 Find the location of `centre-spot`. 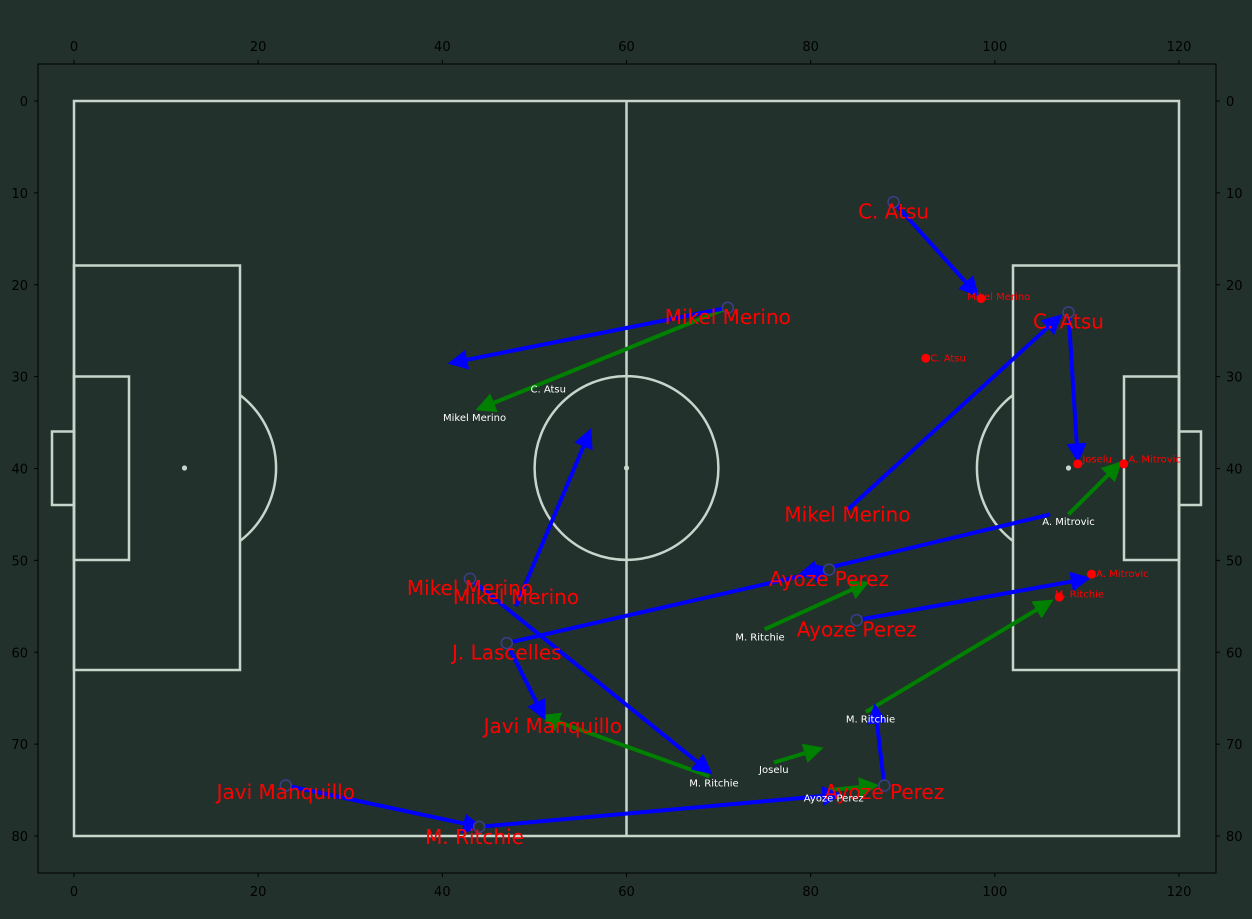

centre-spot is located at coordinates (626, 468).